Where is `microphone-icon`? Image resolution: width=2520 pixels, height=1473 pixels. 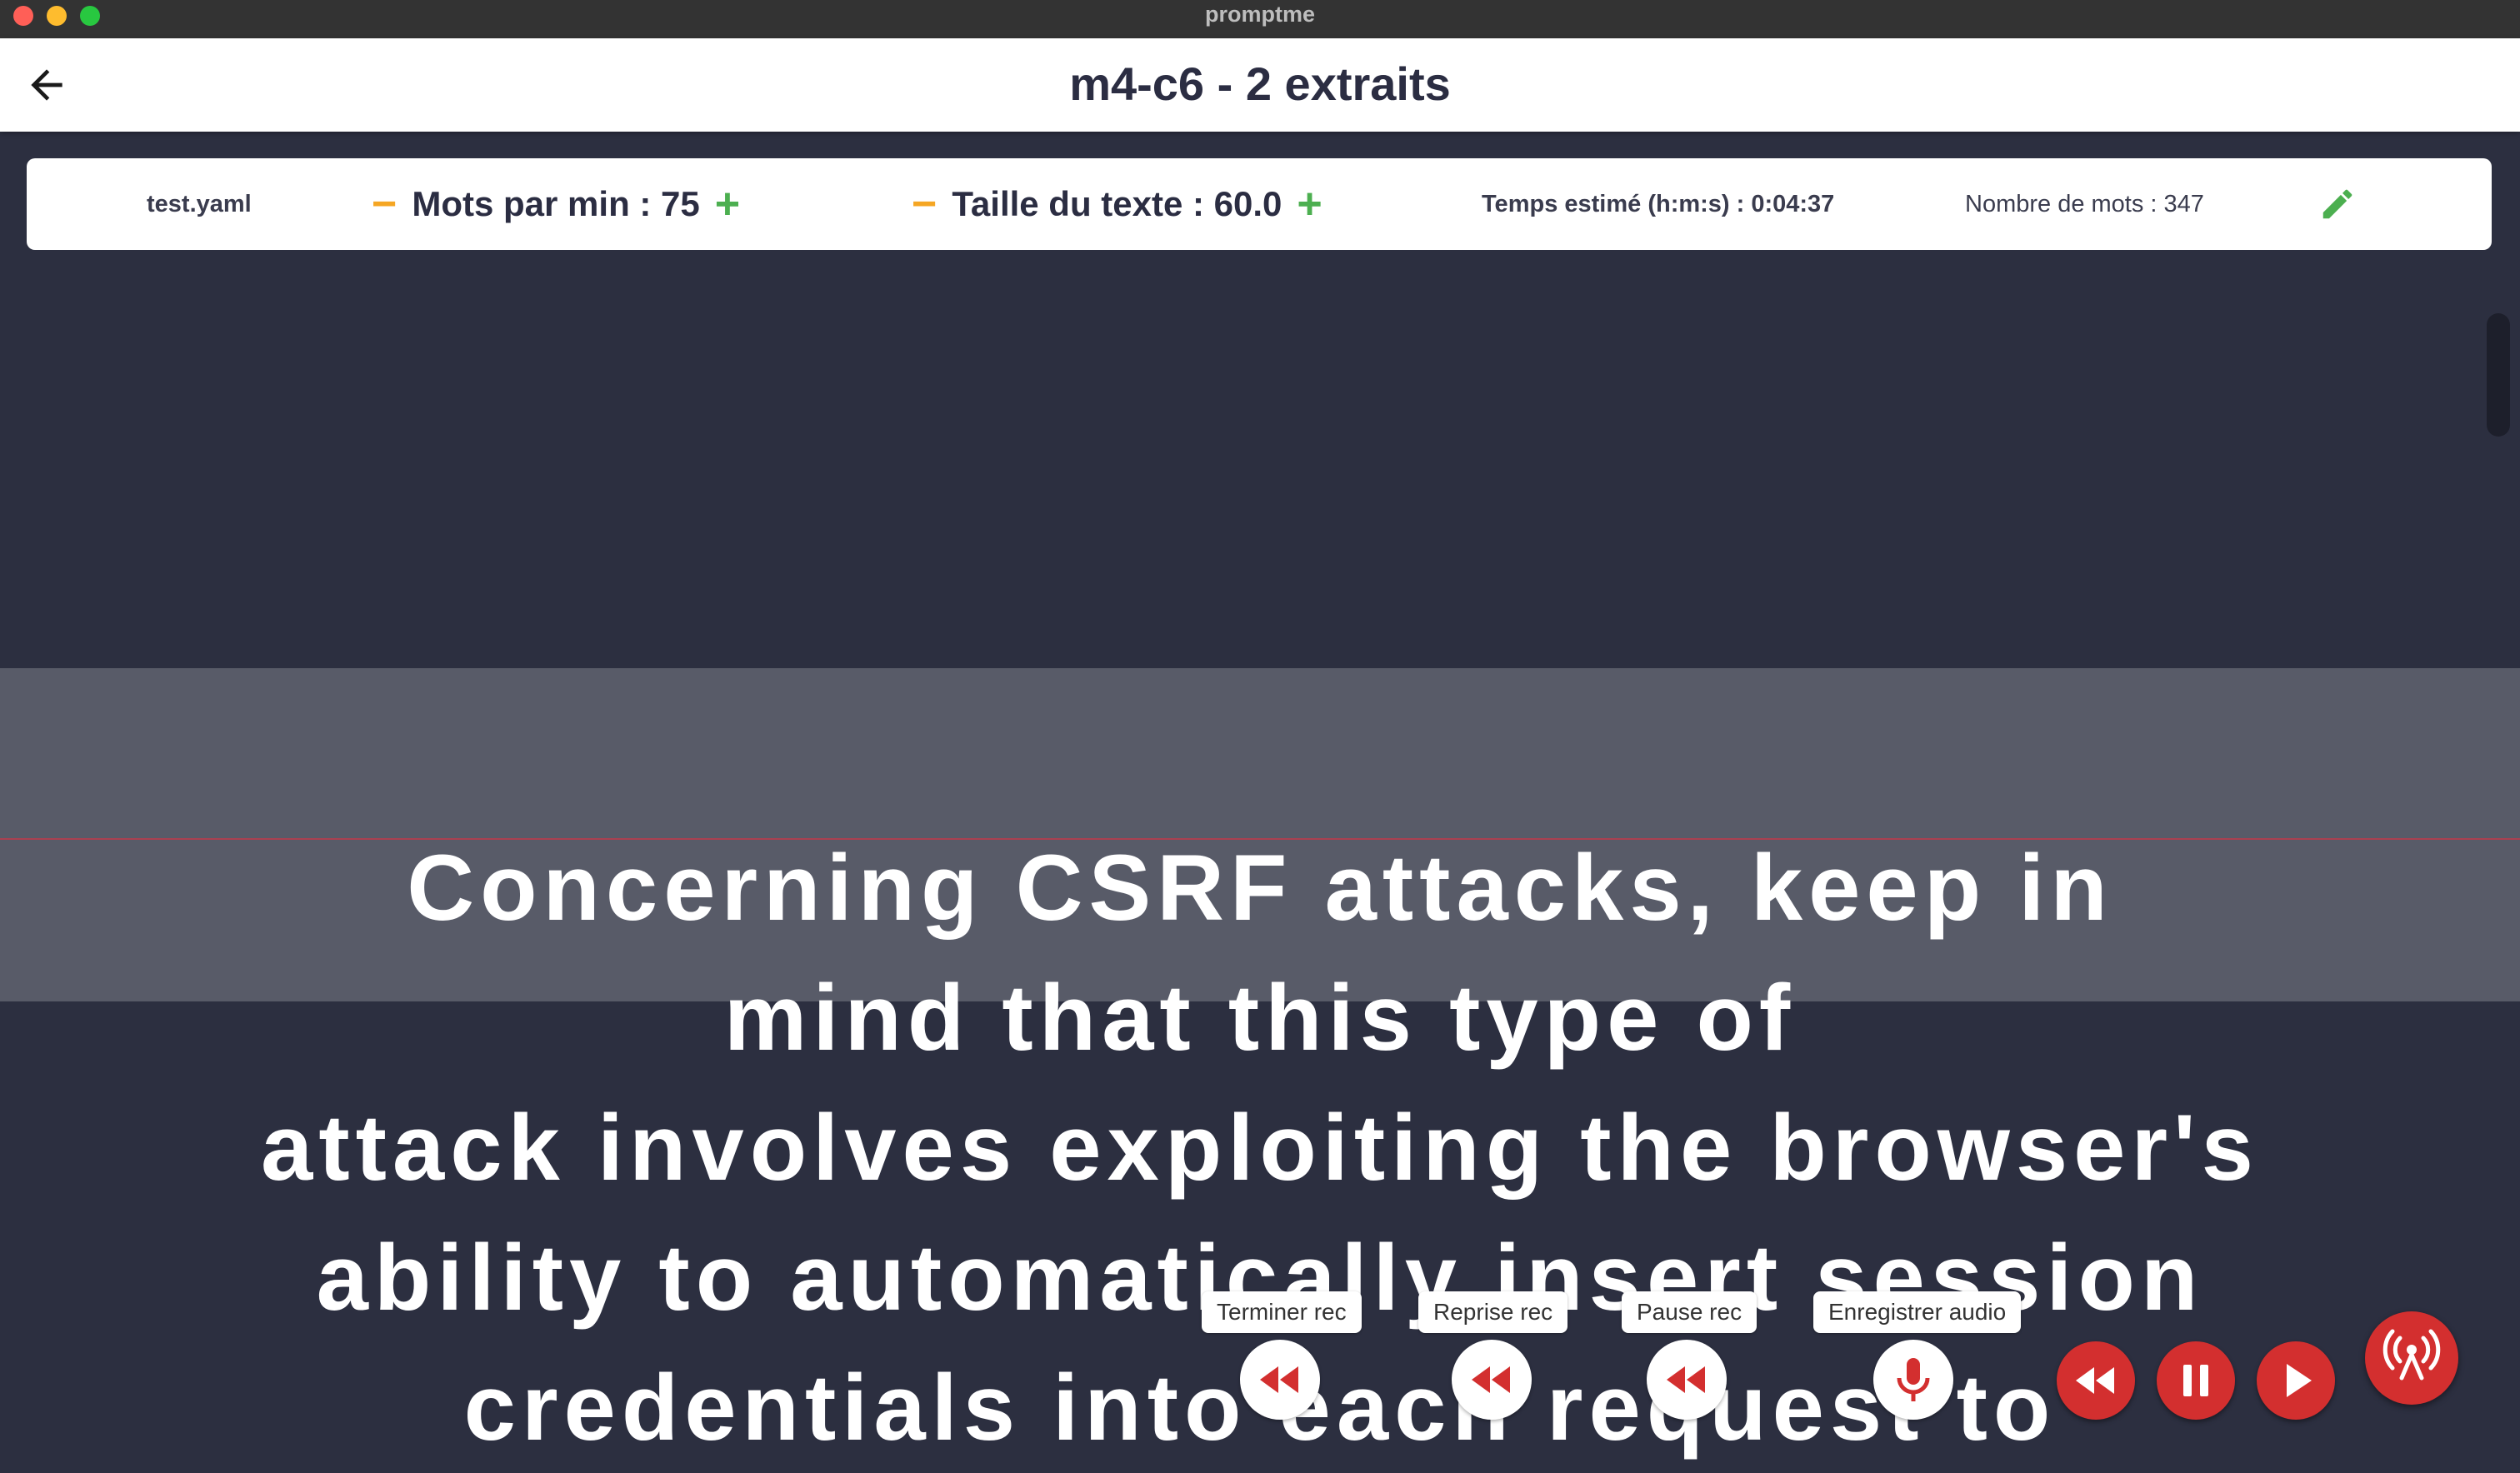
microphone-icon is located at coordinates (1913, 1380).